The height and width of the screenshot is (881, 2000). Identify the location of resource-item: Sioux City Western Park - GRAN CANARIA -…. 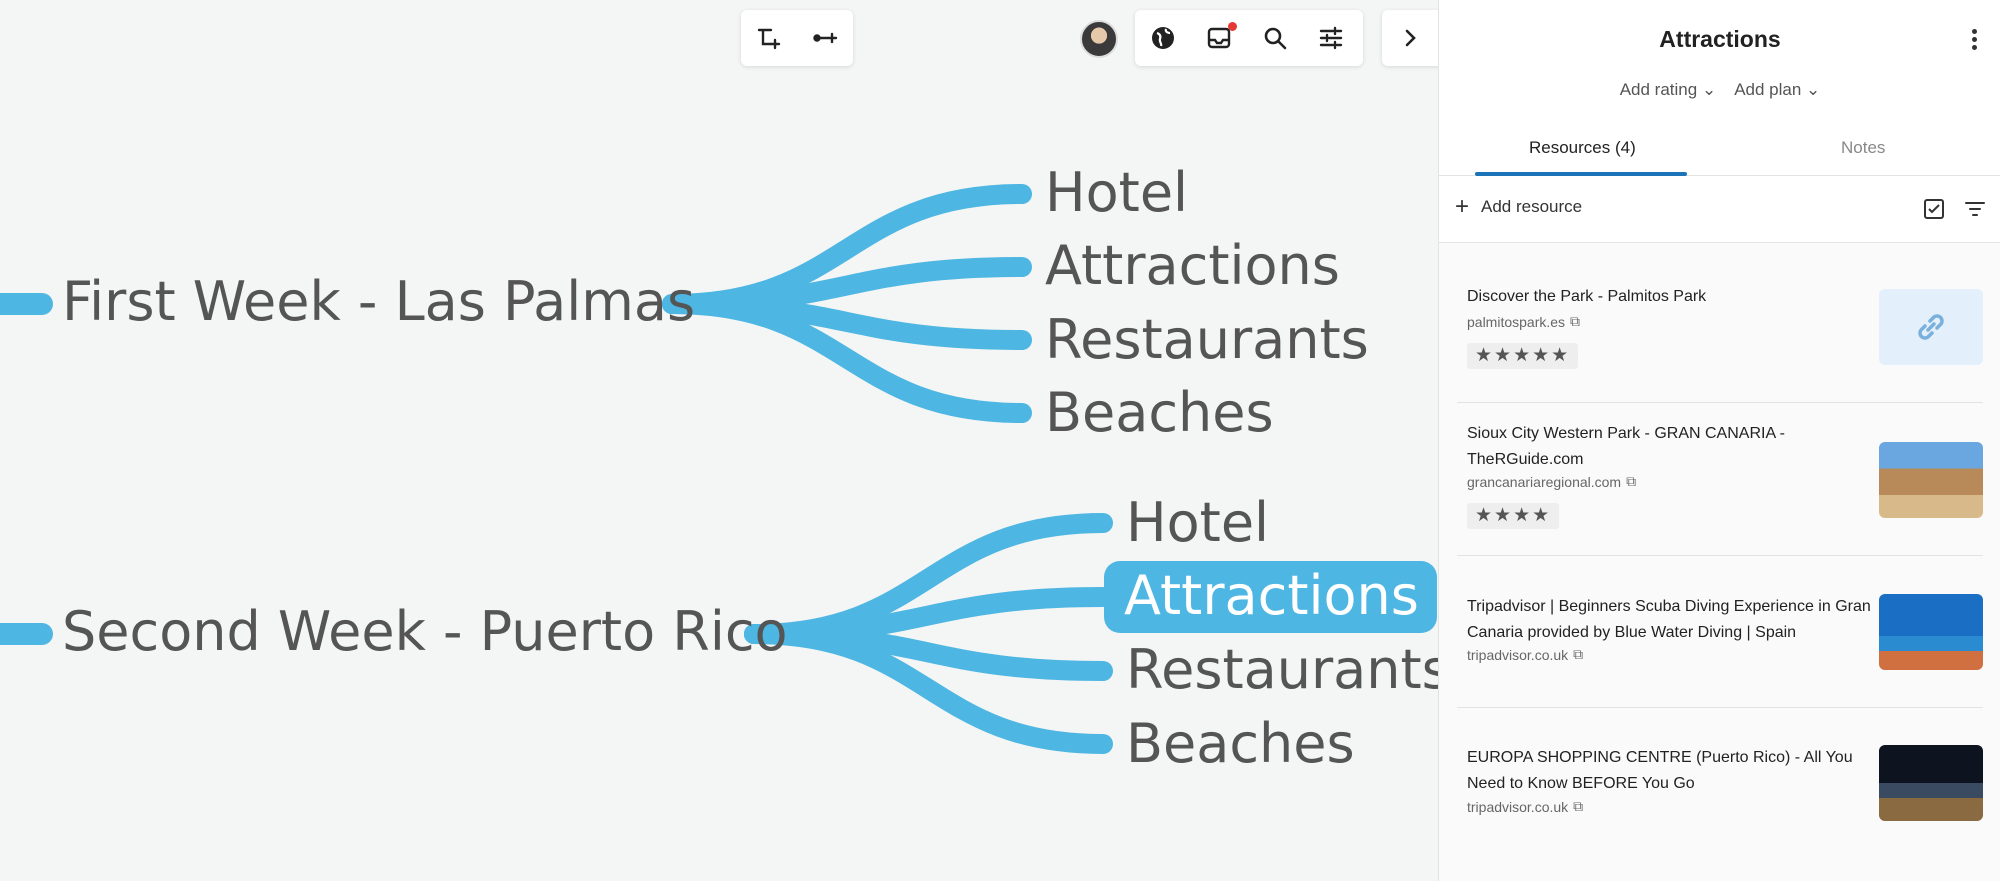
(1720, 479).